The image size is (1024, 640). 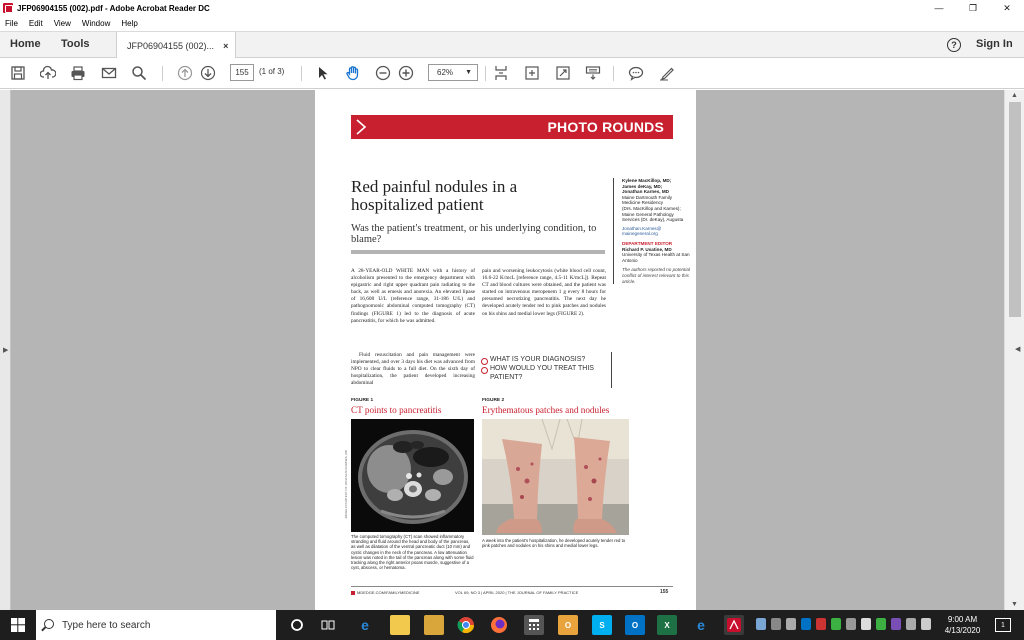 I want to click on acrobat-reader-taskbar-icon, so click(x=734, y=625).